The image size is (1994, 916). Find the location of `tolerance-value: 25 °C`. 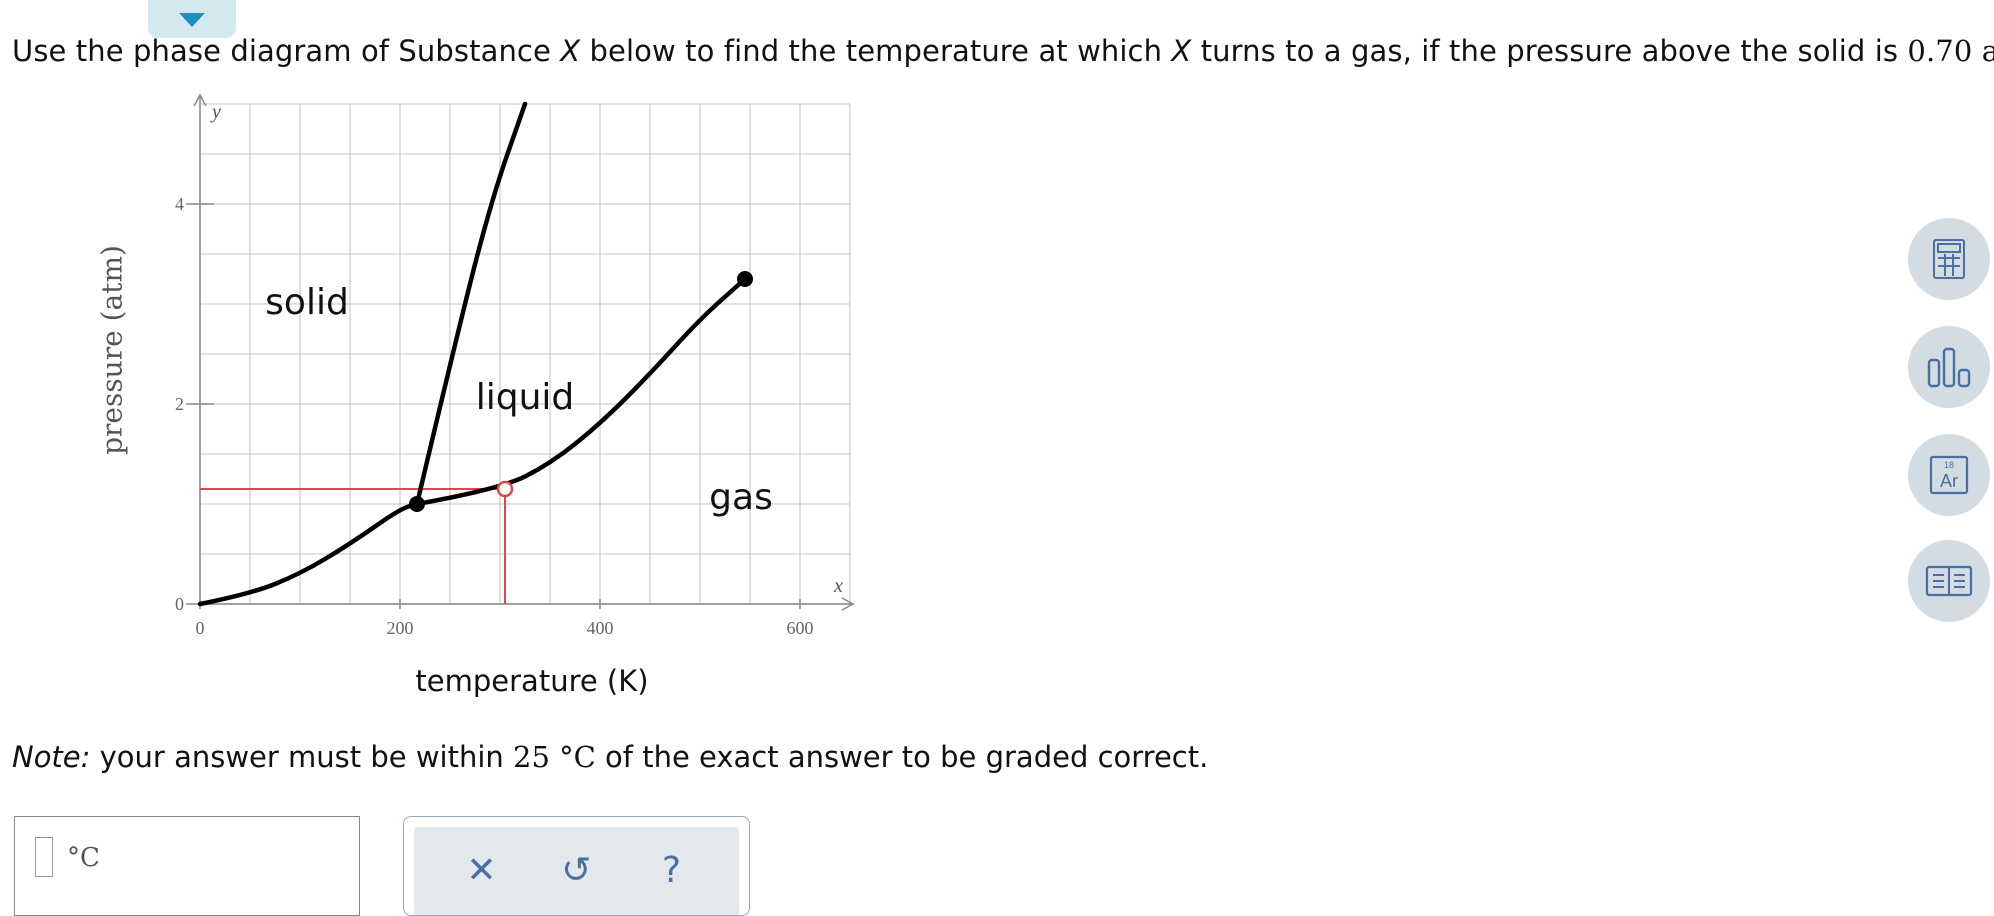

tolerance-value: 25 °C is located at coordinates (554, 757).